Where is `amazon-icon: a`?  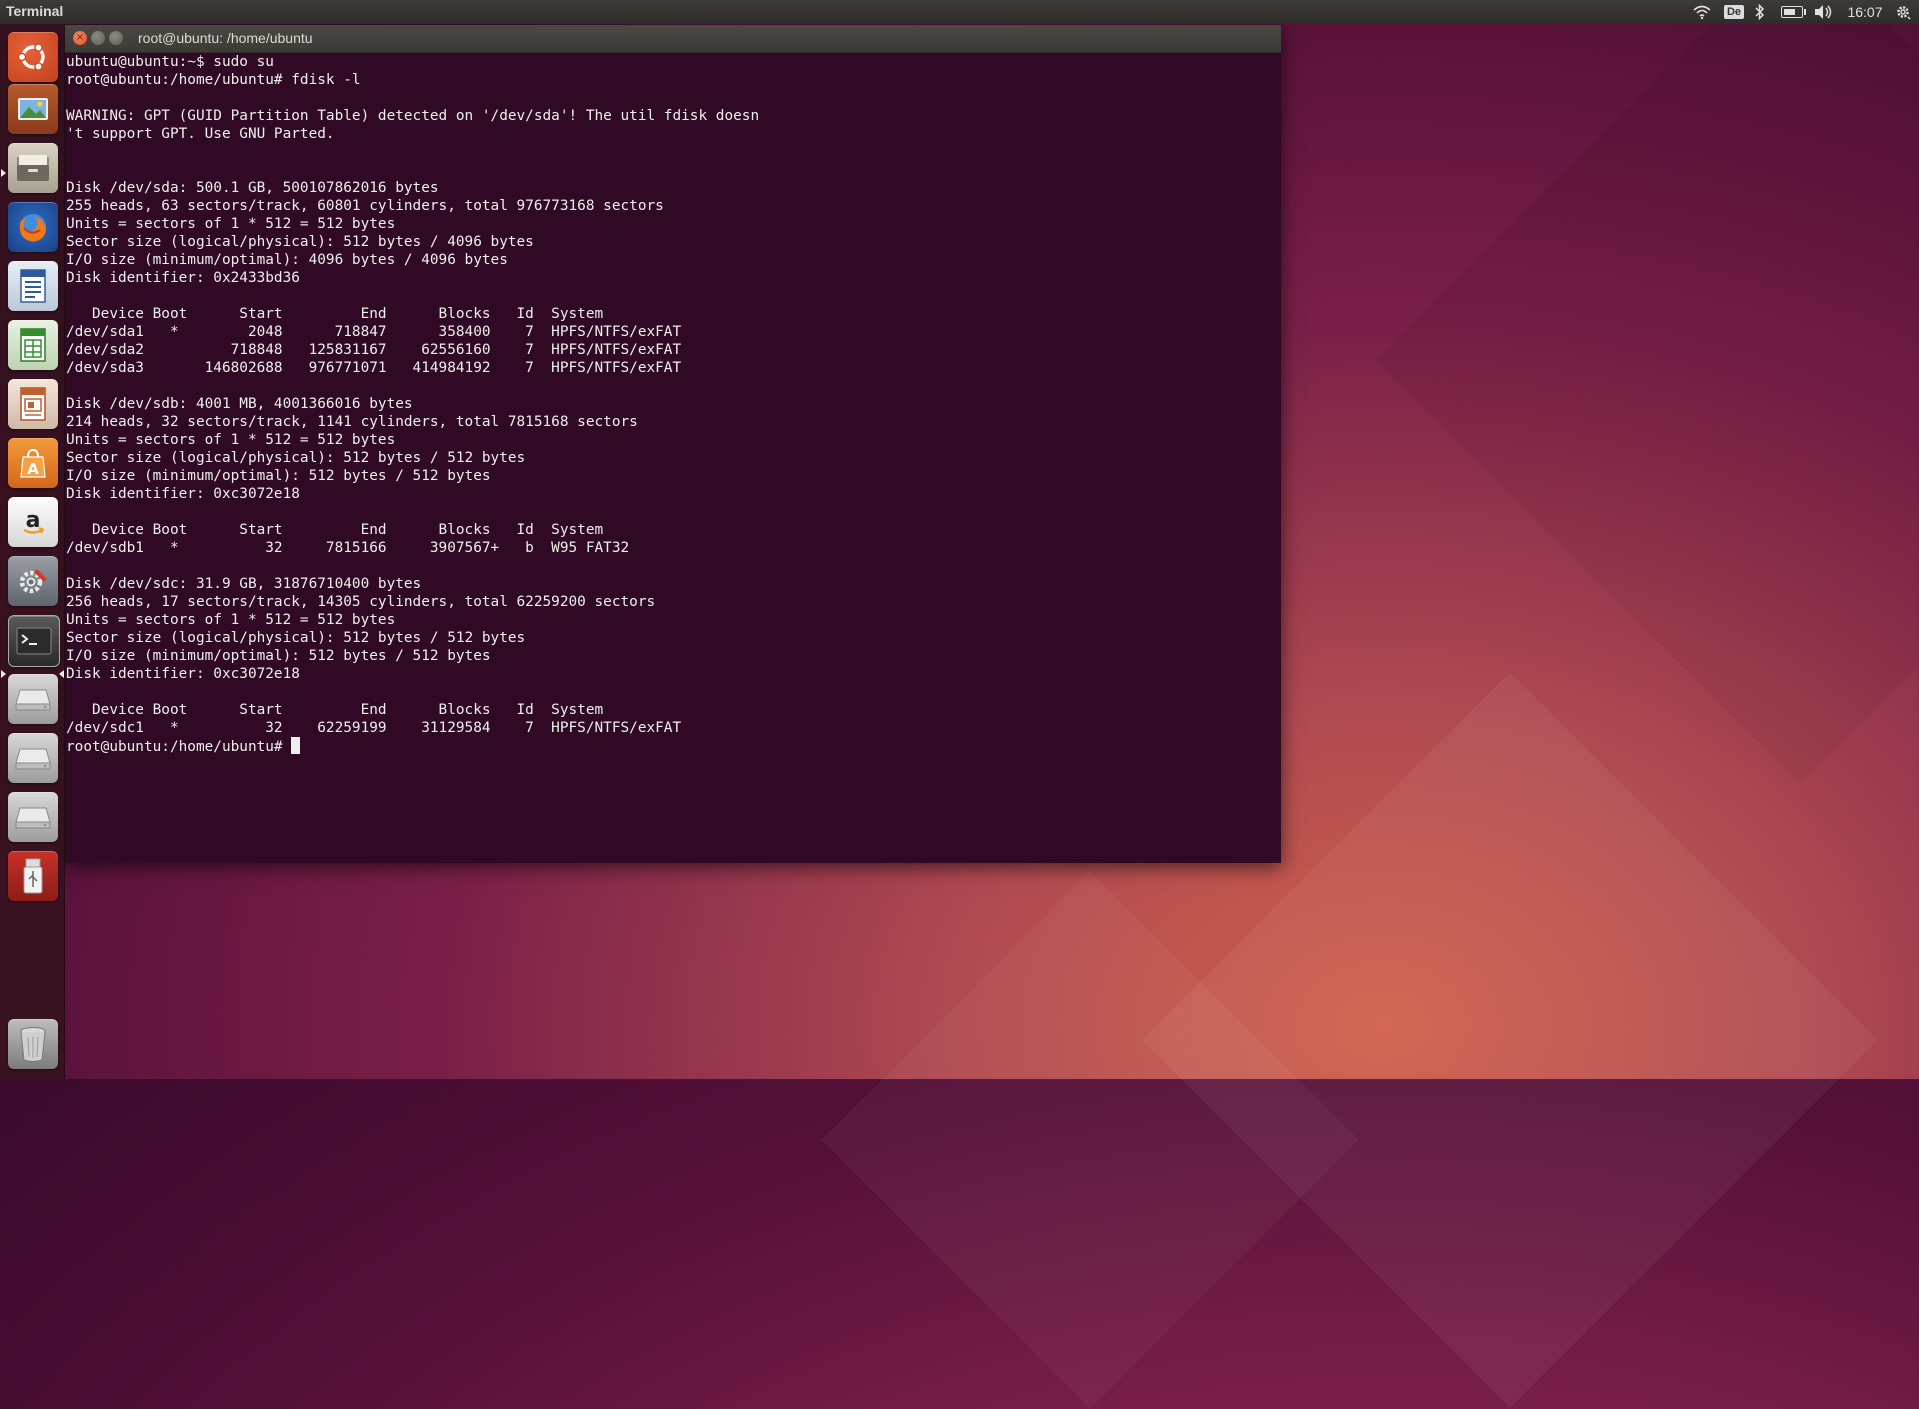 amazon-icon: a is located at coordinates (33, 522).